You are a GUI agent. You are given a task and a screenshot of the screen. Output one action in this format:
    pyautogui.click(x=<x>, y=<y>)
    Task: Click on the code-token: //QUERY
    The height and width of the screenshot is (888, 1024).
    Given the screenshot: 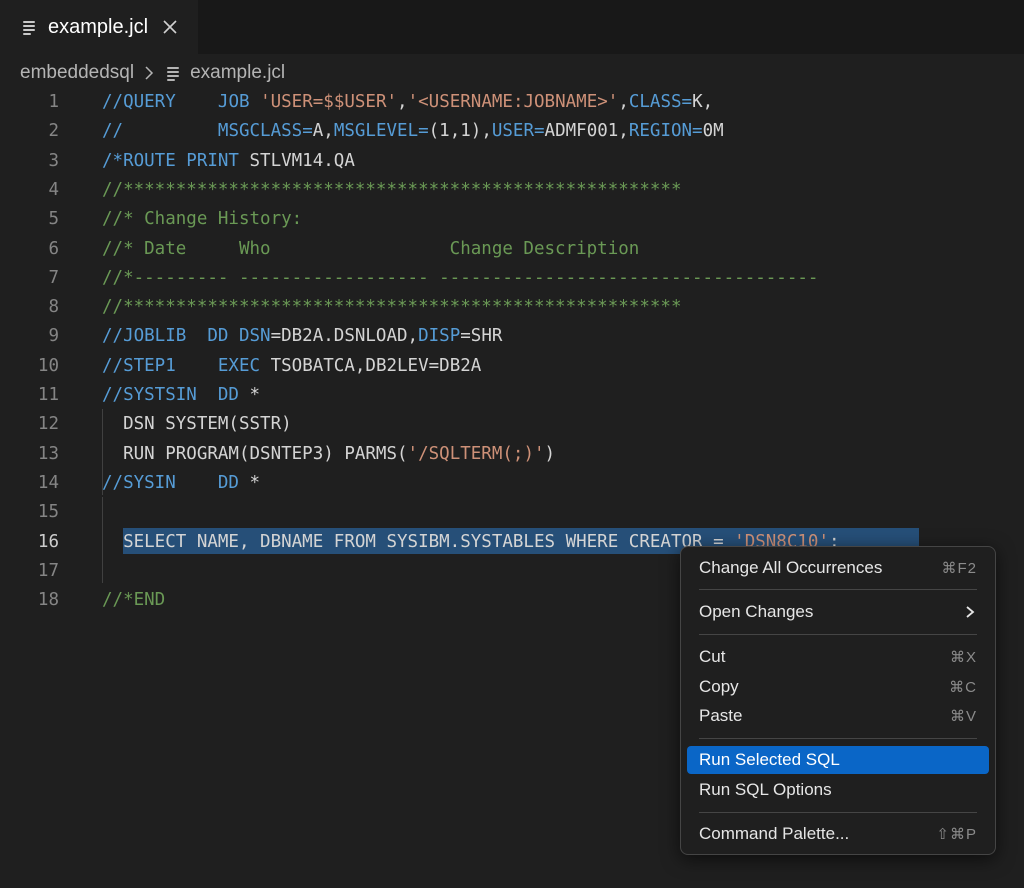 What is the action you would take?
    pyautogui.click(x=139, y=102)
    